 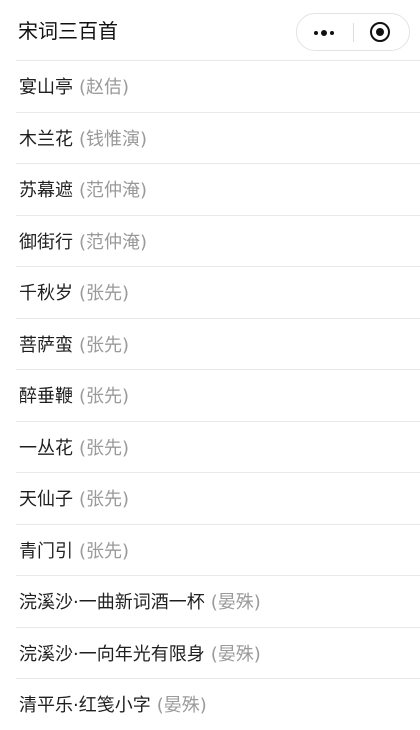 What do you see at coordinates (218, 240) in the screenshot?
I see `list-item: 御街行 (范仲淹)` at bounding box center [218, 240].